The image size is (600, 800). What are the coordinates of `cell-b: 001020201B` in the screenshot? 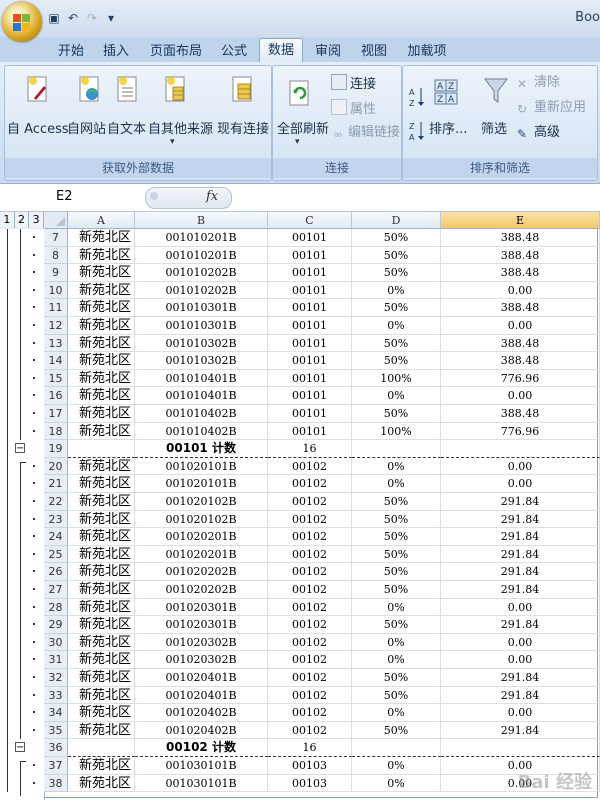 It's located at (201, 537).